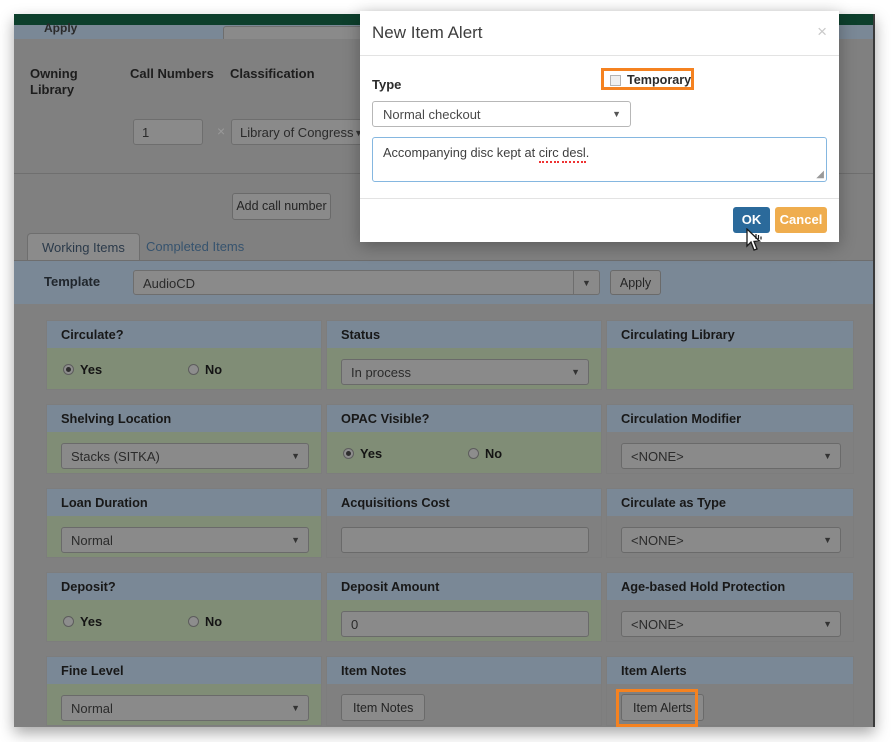 This screenshot has height=742, width=891. I want to click on panel-acquisitions-cost: Acquisitions Cost, so click(464, 523).